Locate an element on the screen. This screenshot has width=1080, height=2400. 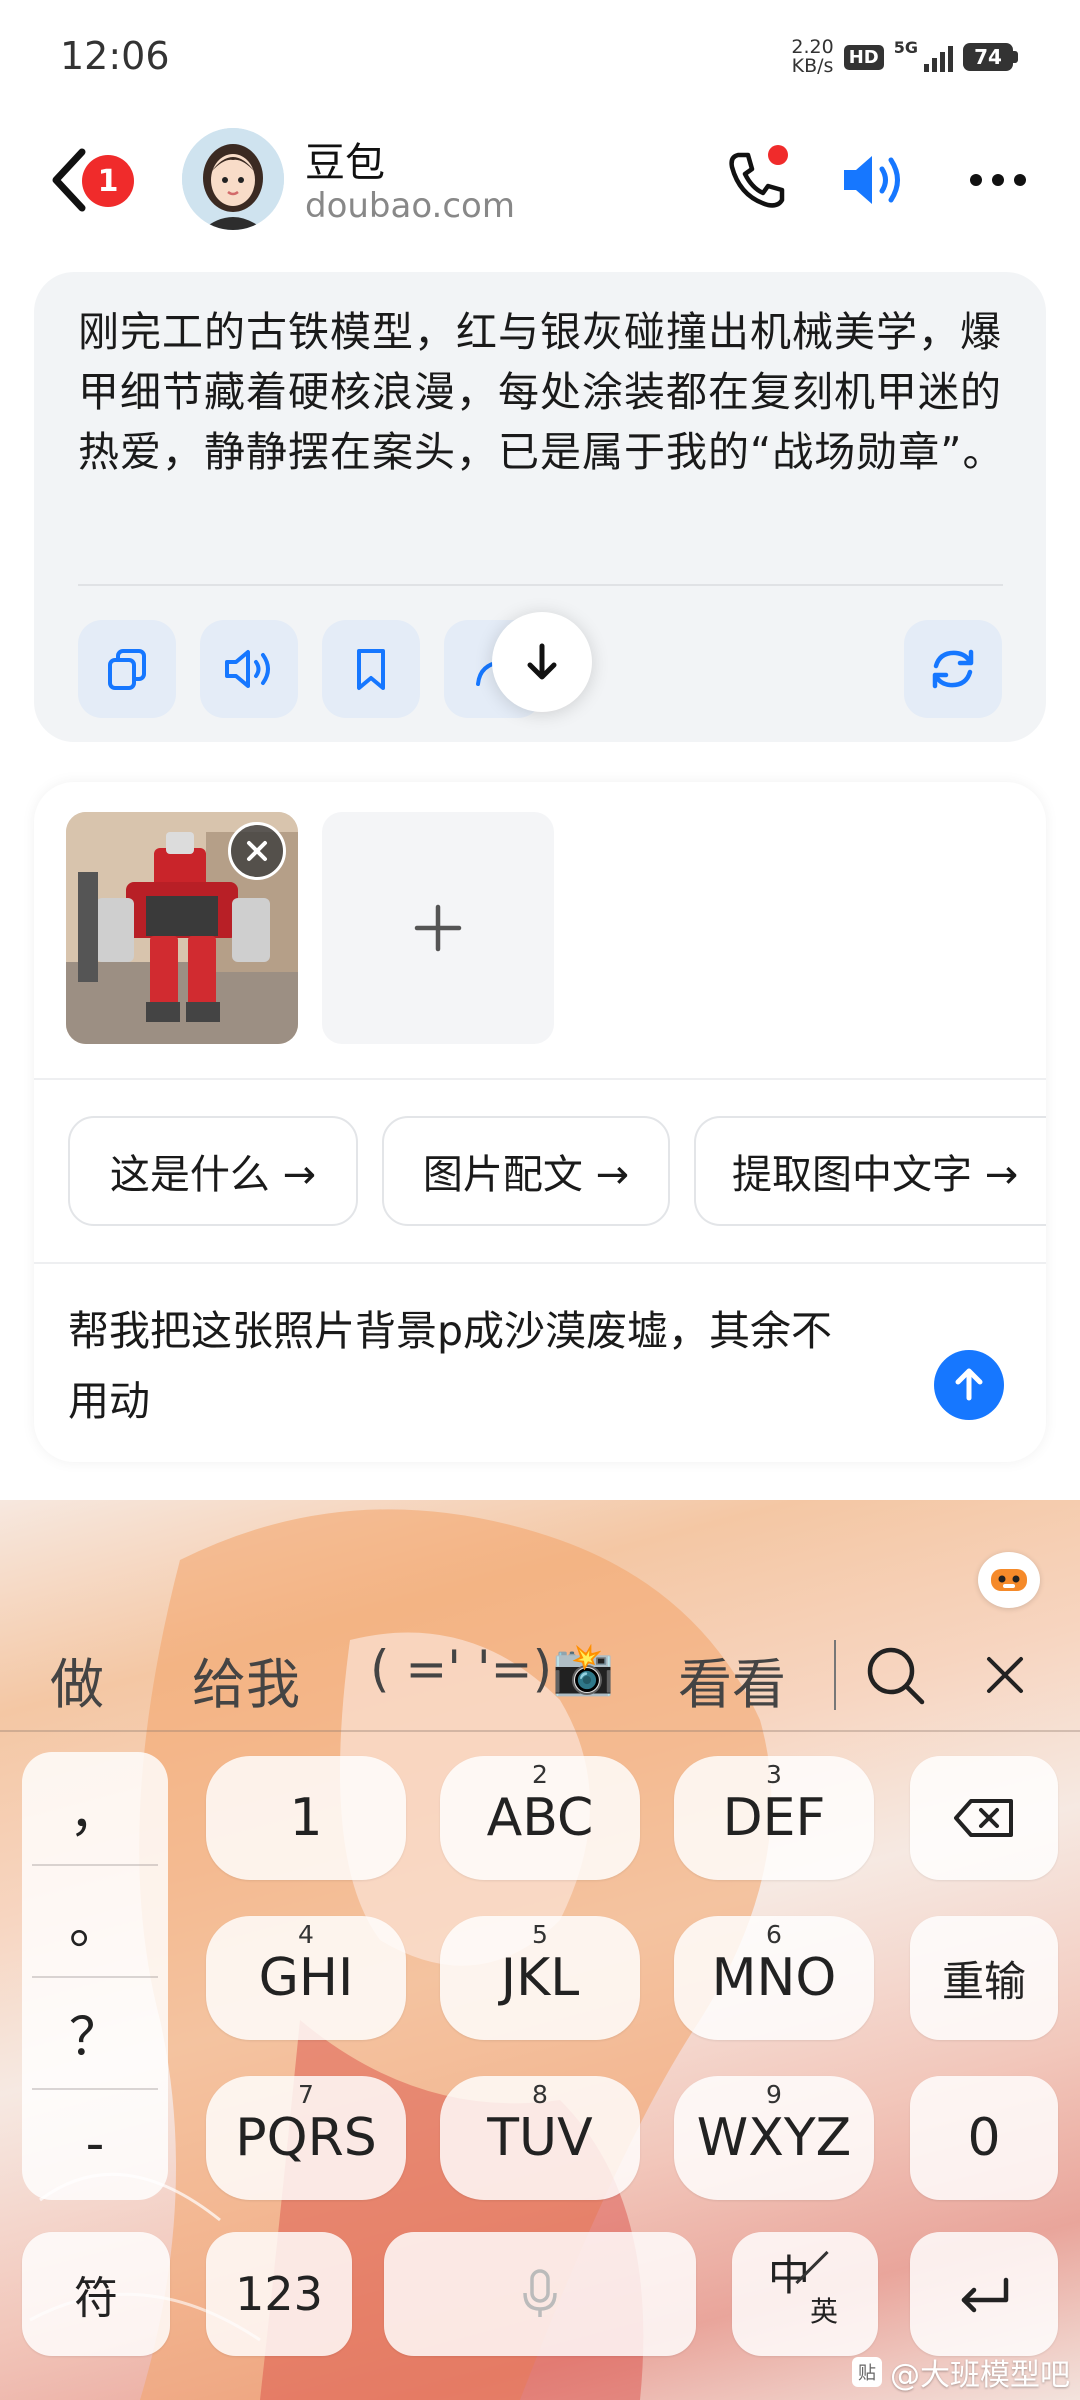
key-number: 9 is located at coordinates (774, 2094).